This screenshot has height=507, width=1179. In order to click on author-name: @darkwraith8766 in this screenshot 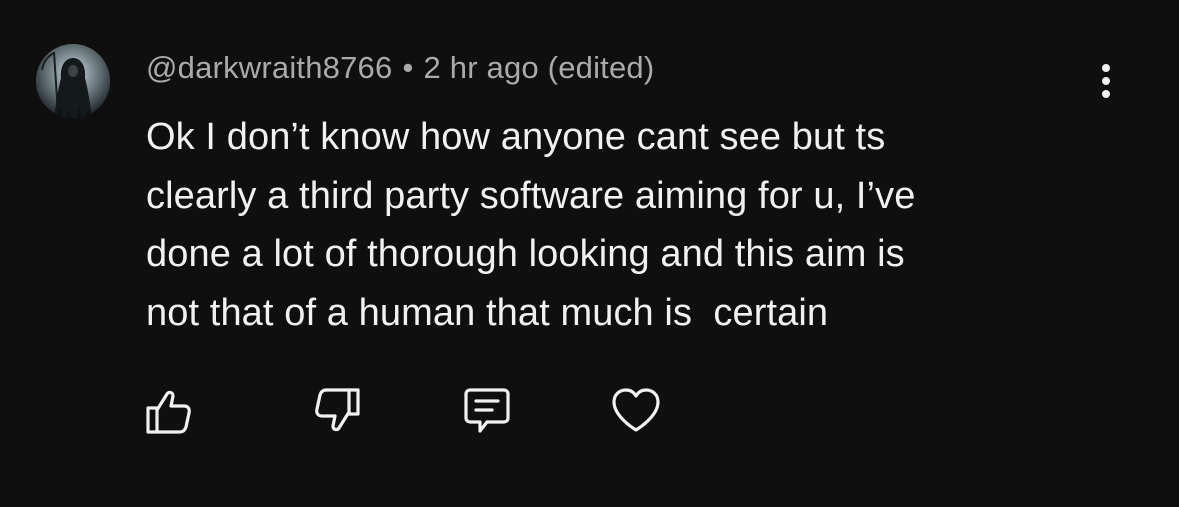, I will do `click(269, 67)`.